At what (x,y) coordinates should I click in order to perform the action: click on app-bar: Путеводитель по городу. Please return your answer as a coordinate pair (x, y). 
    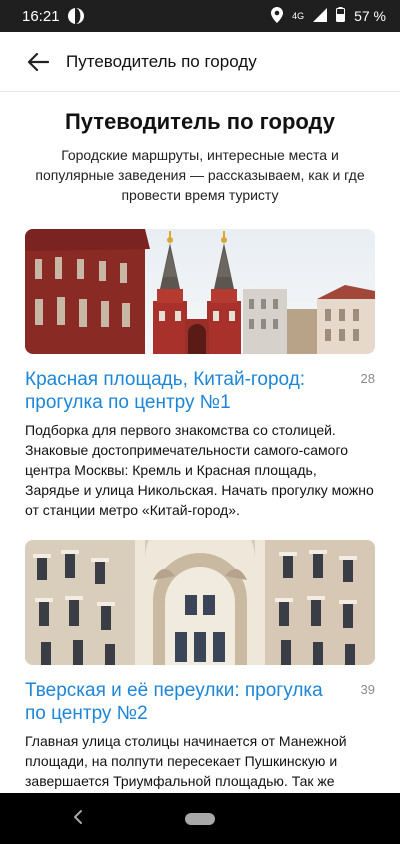
    Looking at the image, I should click on (200, 62).